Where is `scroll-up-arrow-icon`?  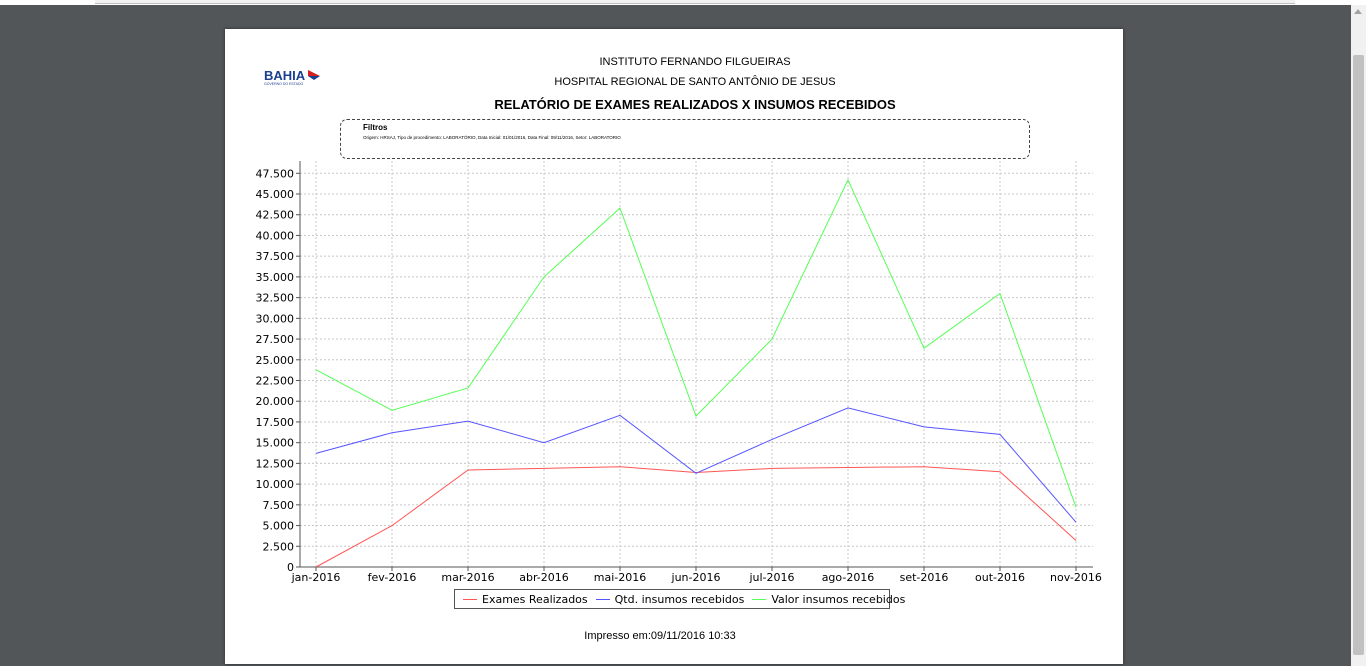 scroll-up-arrow-icon is located at coordinates (1358, 11).